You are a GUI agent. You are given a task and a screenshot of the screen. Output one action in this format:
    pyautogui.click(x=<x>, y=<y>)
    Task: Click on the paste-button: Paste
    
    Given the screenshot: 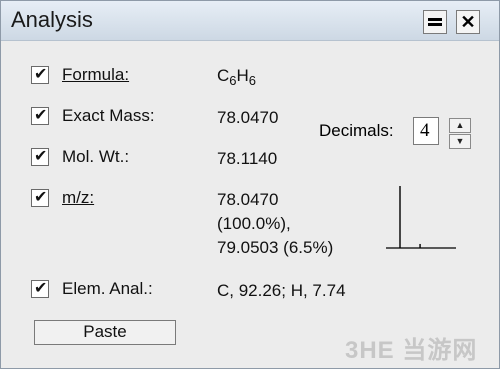 What is the action you would take?
    pyautogui.click(x=105, y=332)
    